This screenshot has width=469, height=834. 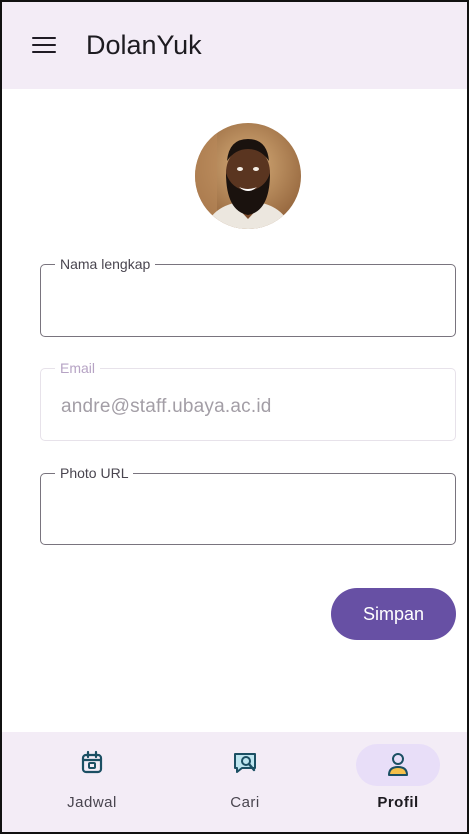 What do you see at coordinates (105, 264) in the screenshot?
I see `full-name-label: Nama lengkap` at bounding box center [105, 264].